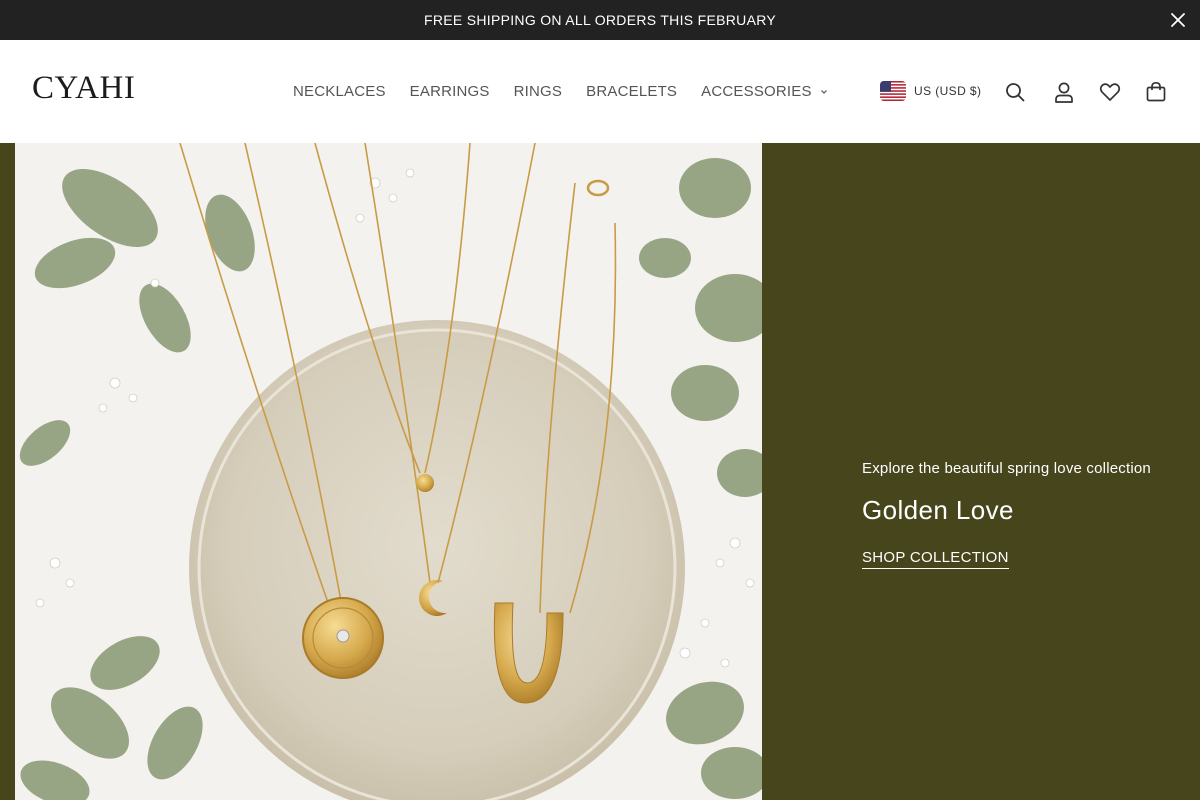 This screenshot has width=1200, height=800. What do you see at coordinates (450, 91) in the screenshot?
I see `nav-item-earrings: EARRINGS` at bounding box center [450, 91].